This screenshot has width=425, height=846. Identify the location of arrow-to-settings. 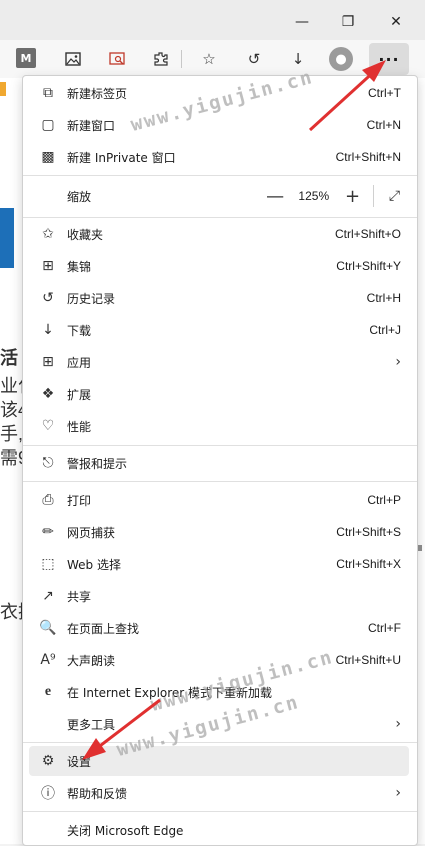
(126, 726).